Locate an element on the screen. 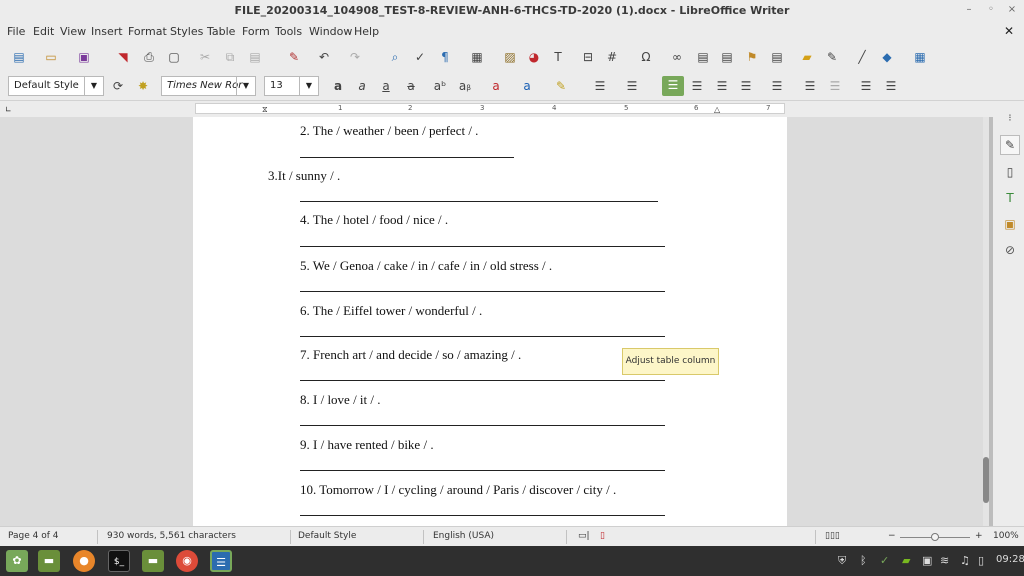 This screenshot has height=576, width=1024. horizontal-ruler: ∟ 1 2 3 4 5 6 7 ⧖ △ is located at coordinates (512, 109).